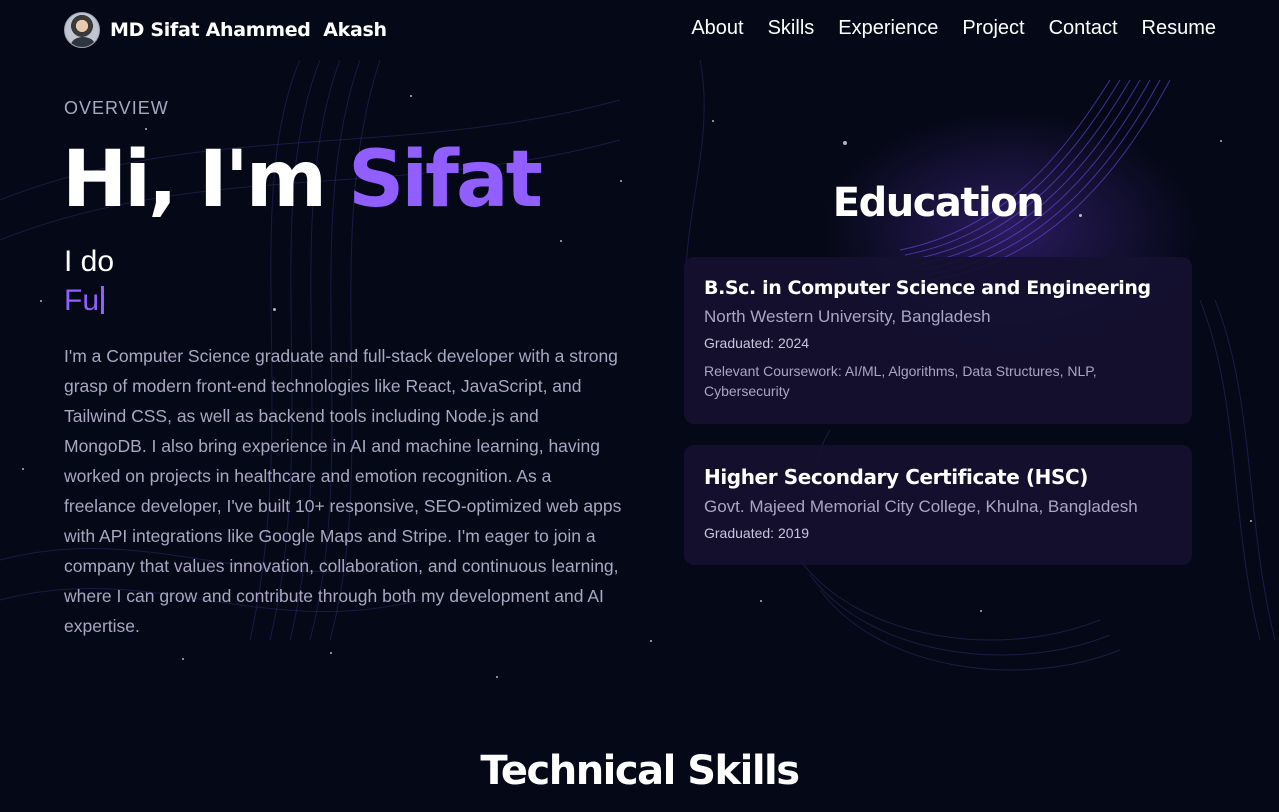 This screenshot has height=812, width=1279. Describe the element at coordinates (205, 180) in the screenshot. I see `hero-greeting: Hi, I'm` at that location.